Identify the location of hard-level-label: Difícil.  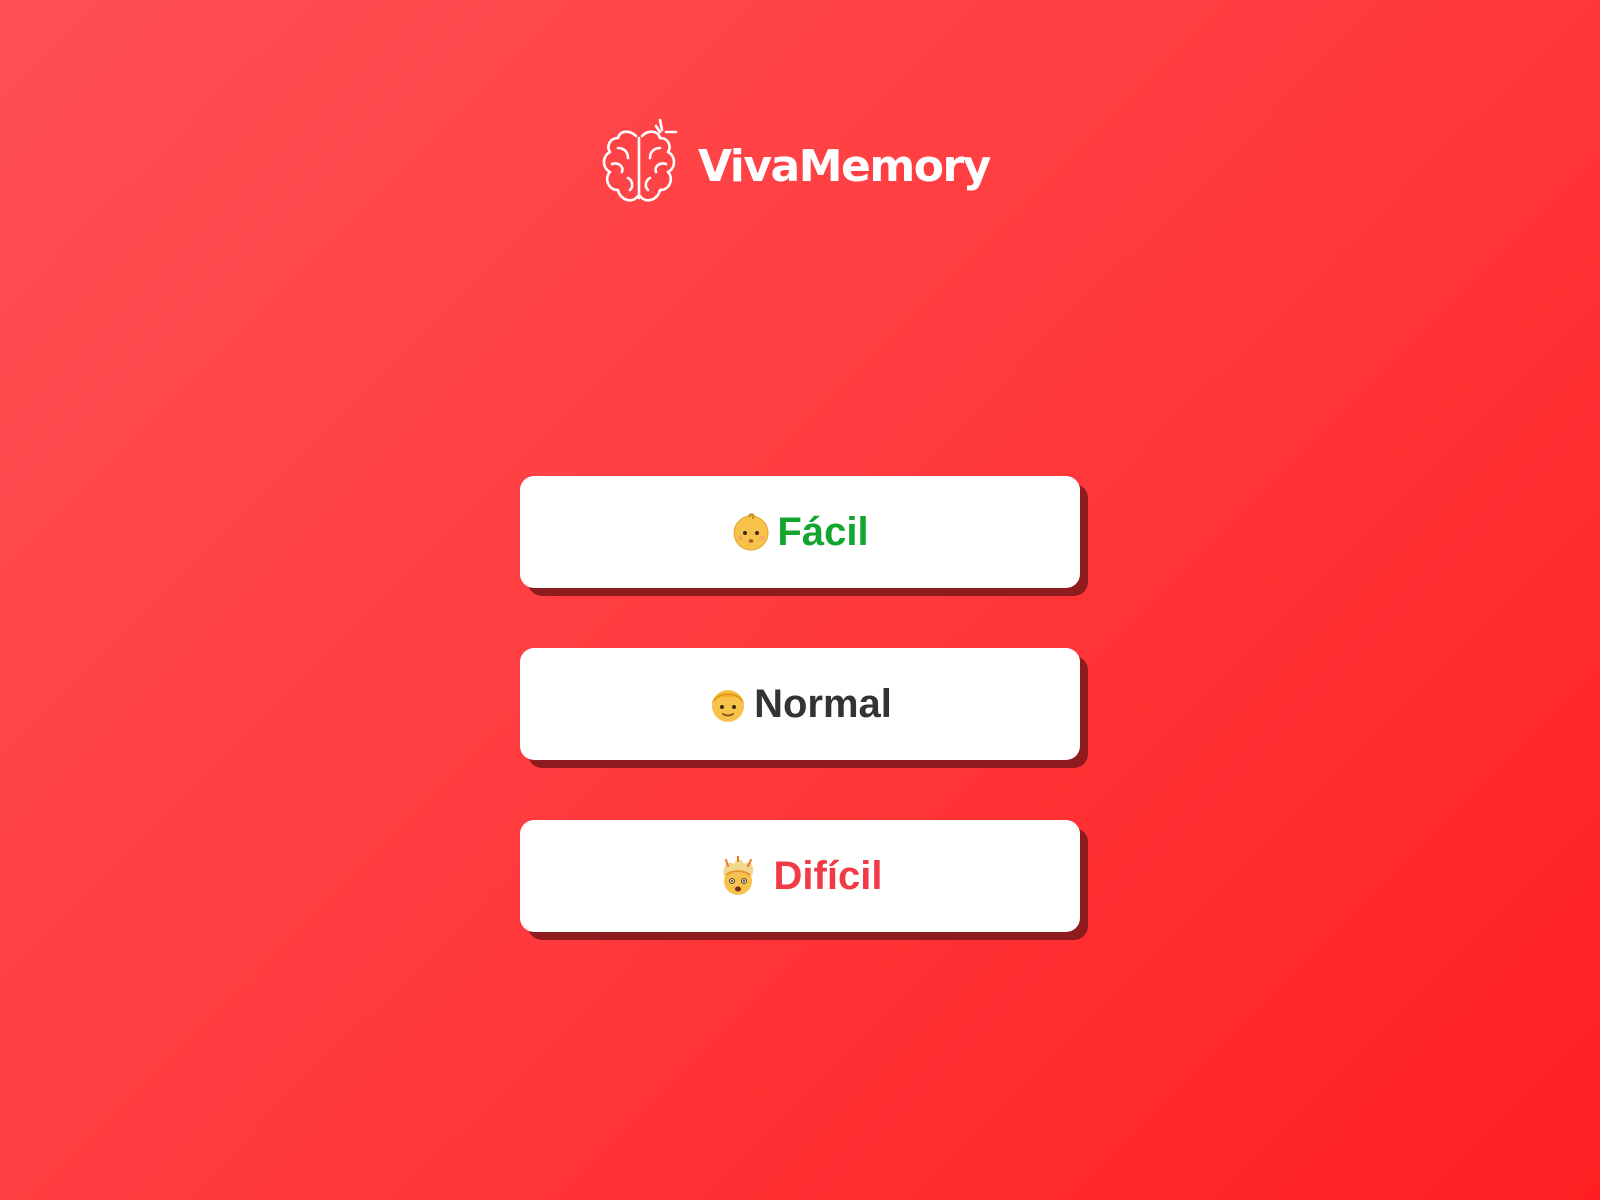
(828, 876).